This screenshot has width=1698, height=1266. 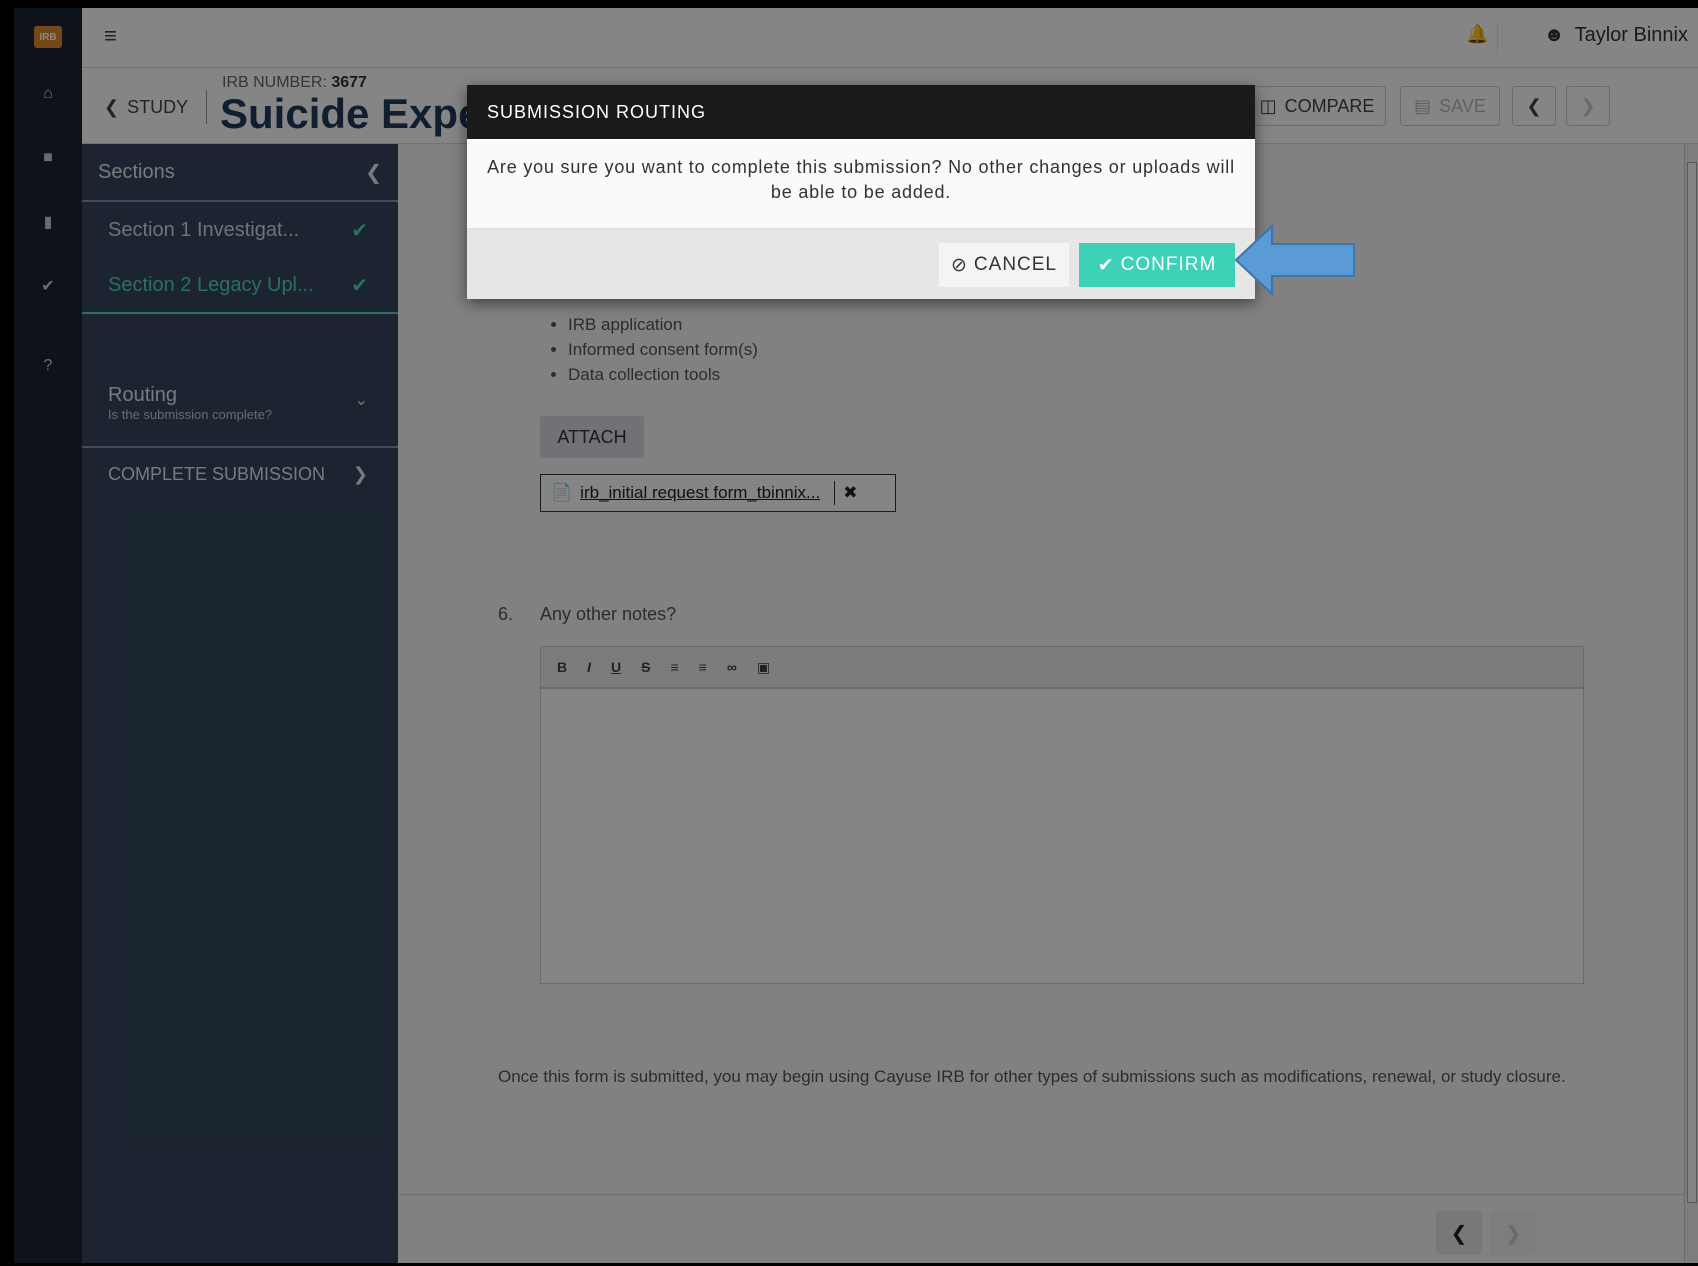 I want to click on dialog-title: SUBMISSION ROUTING, so click(x=861, y=112).